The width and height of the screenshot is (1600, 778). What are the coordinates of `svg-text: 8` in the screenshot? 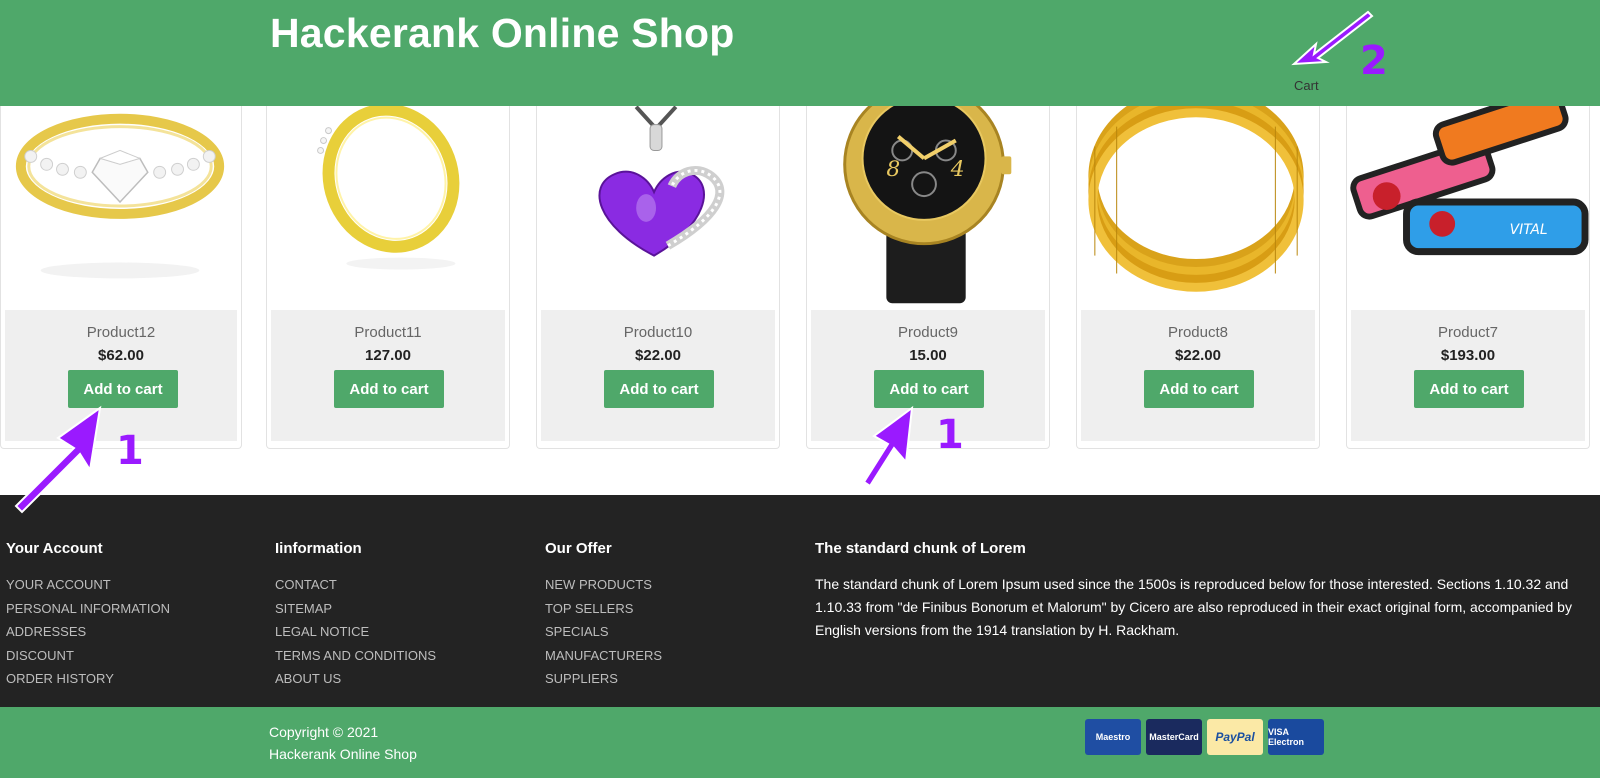 It's located at (893, 169).